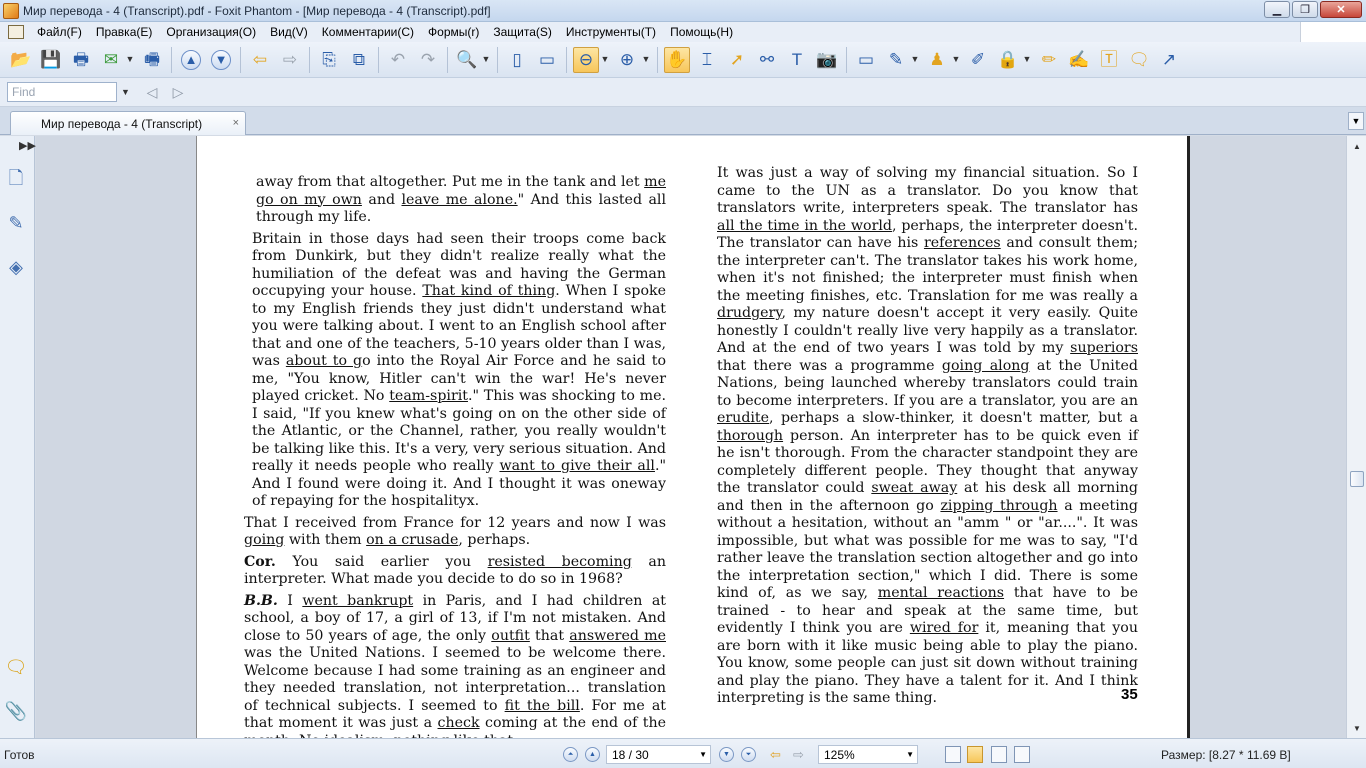  Describe the element at coordinates (611, 32) in the screenshot. I see `menu-tools: Инструменты(T)` at that location.